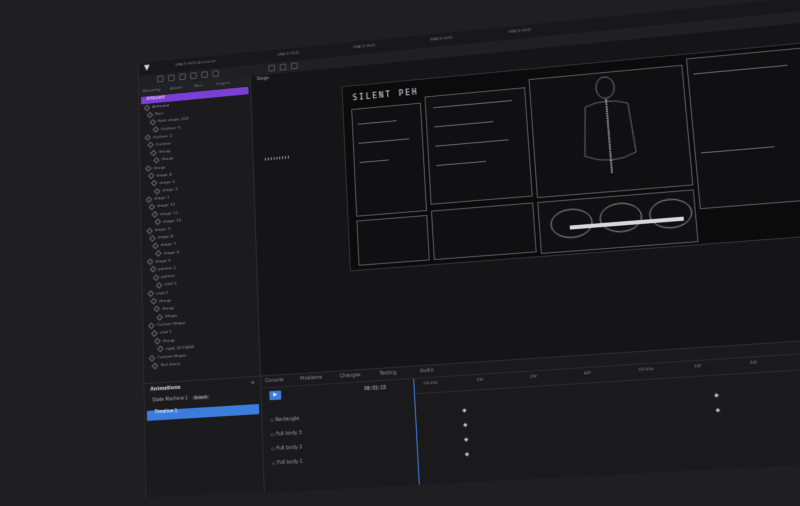 This screenshot has height=506, width=800. I want to click on tab-0: SPACE HUD Animation, so click(195, 62).